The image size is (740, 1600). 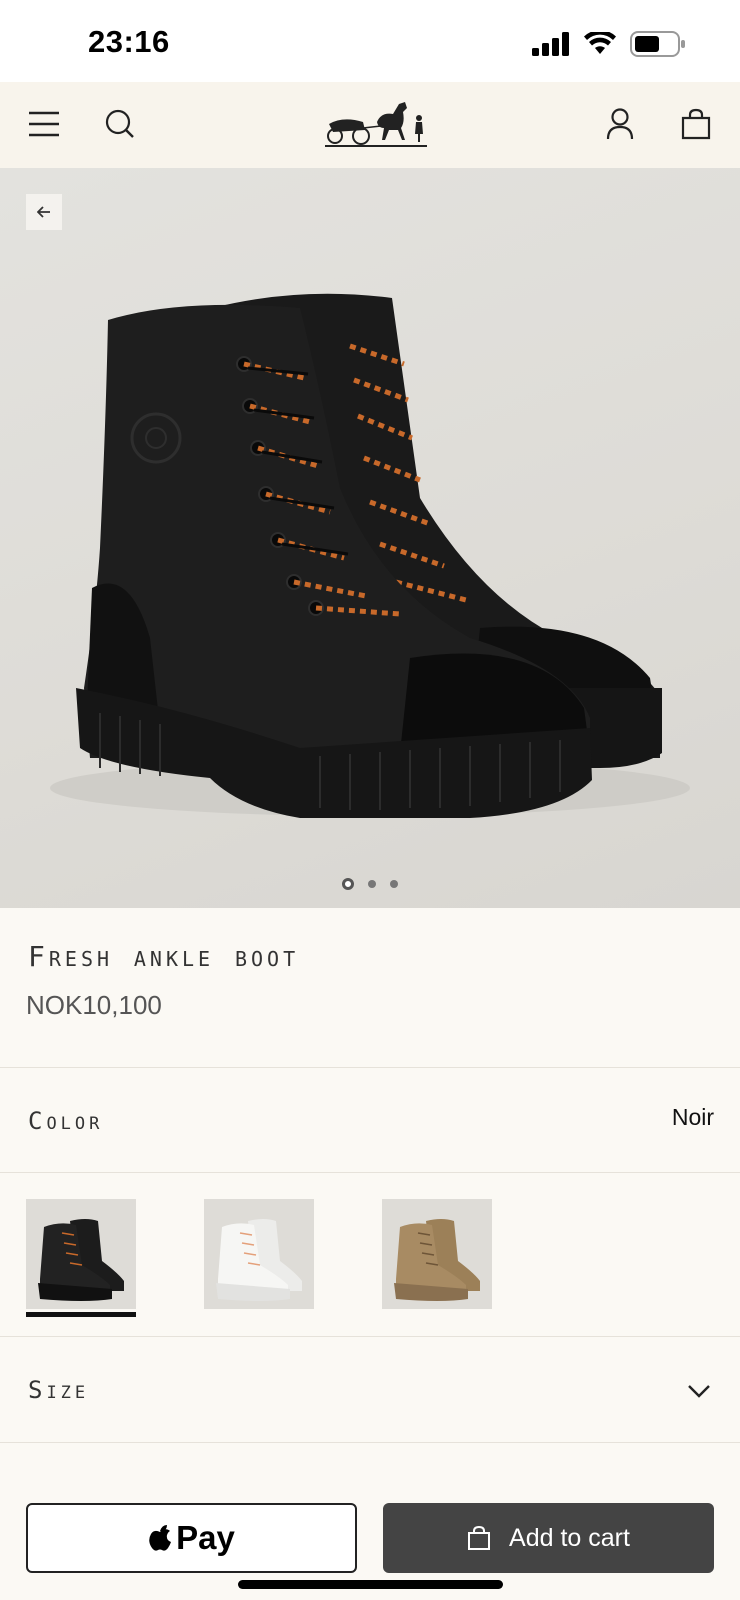 What do you see at coordinates (94, 1005) in the screenshot?
I see `product-price: NOK10,100` at bounding box center [94, 1005].